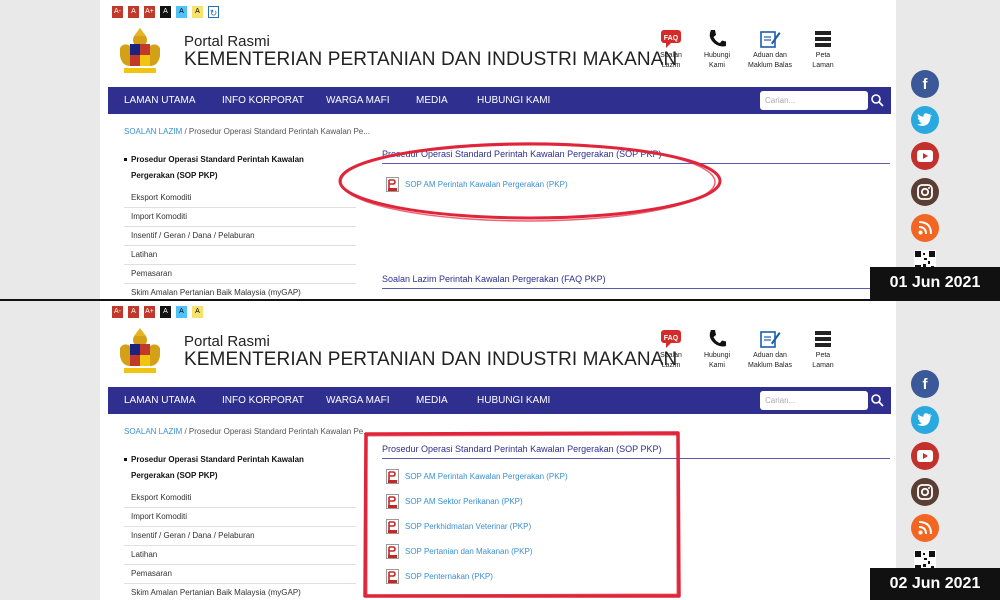 Image resolution: width=1000 pixels, height=600 pixels. Describe the element at coordinates (522, 514) in the screenshot. I see `annotation-box` at that location.